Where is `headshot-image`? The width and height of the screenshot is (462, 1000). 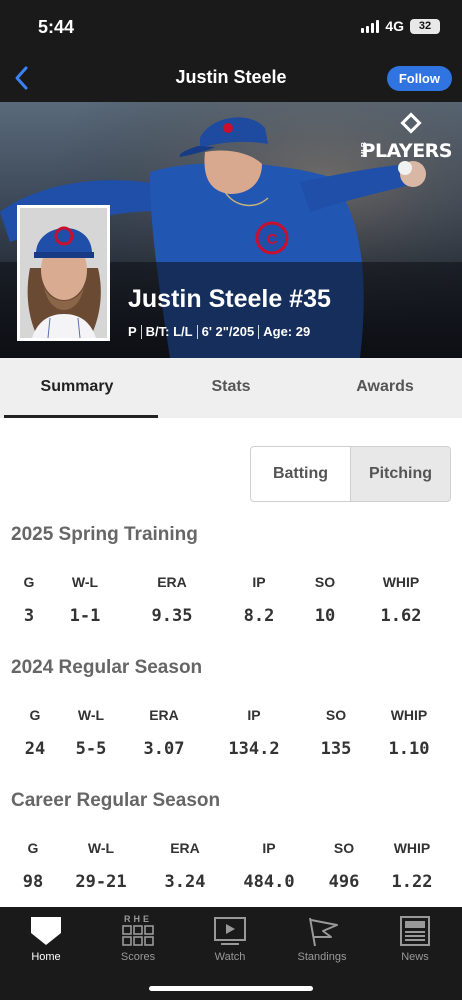
headshot-image is located at coordinates (63, 273).